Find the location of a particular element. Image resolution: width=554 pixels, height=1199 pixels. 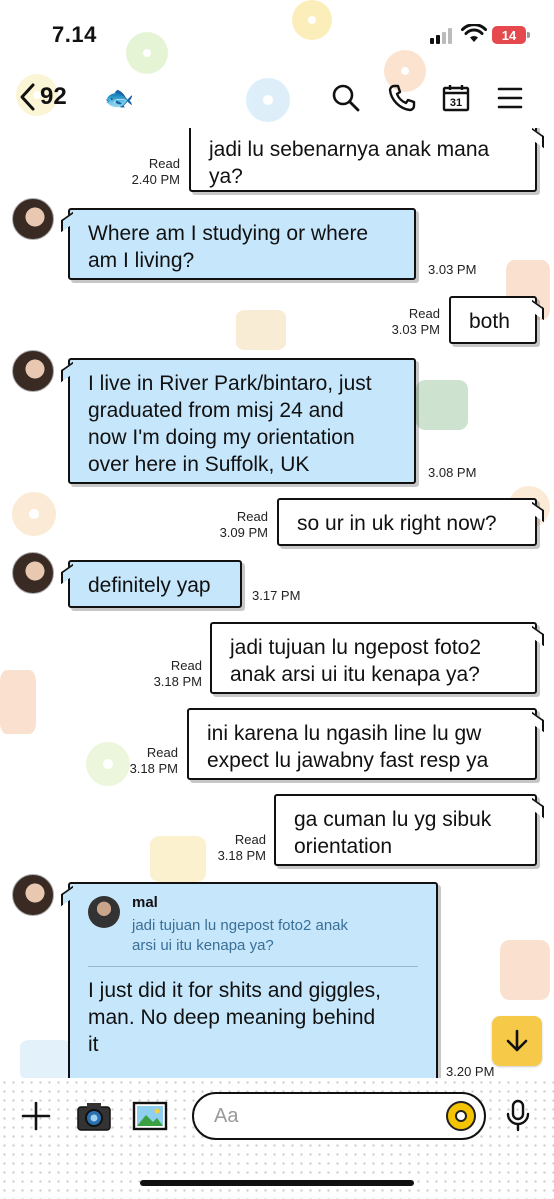

calendar-icon: 31 is located at coordinates (456, 98).